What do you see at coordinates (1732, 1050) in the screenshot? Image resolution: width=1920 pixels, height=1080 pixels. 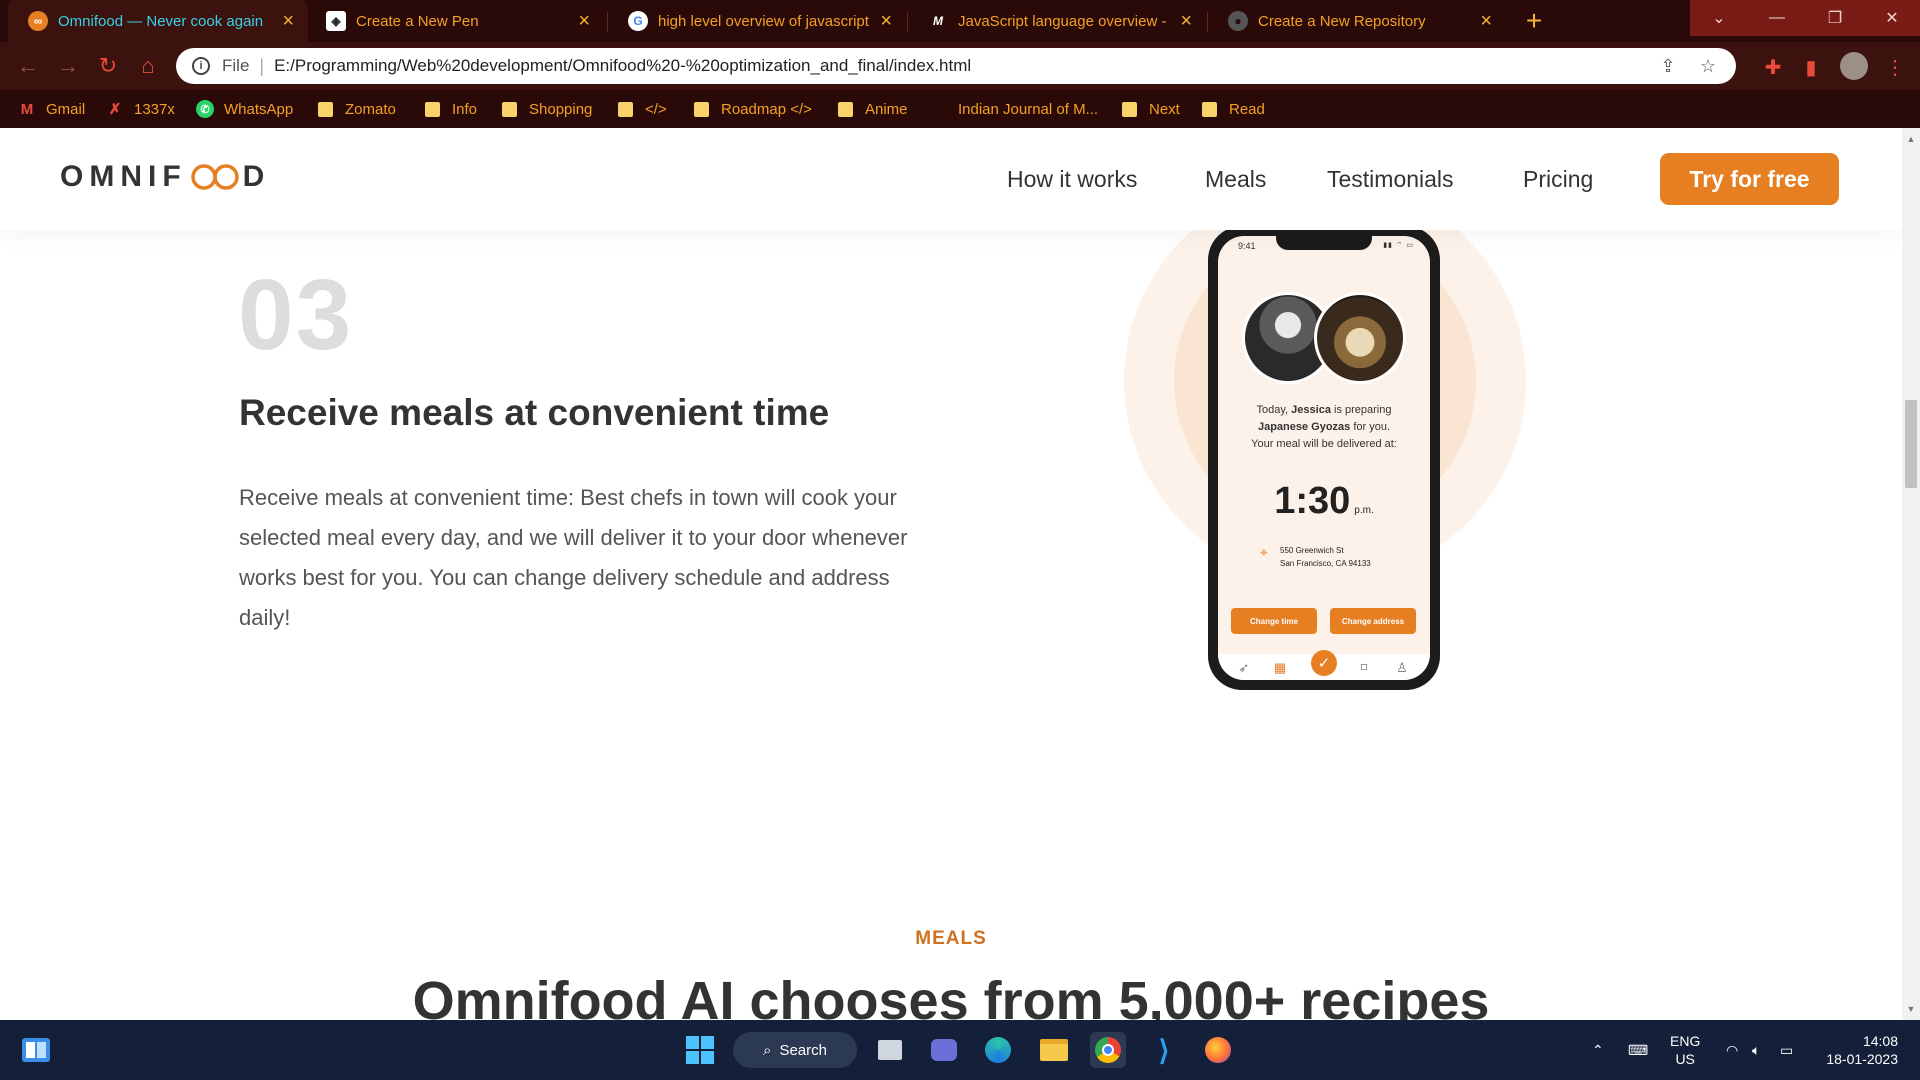 I see `wifi-icon: ◠` at bounding box center [1732, 1050].